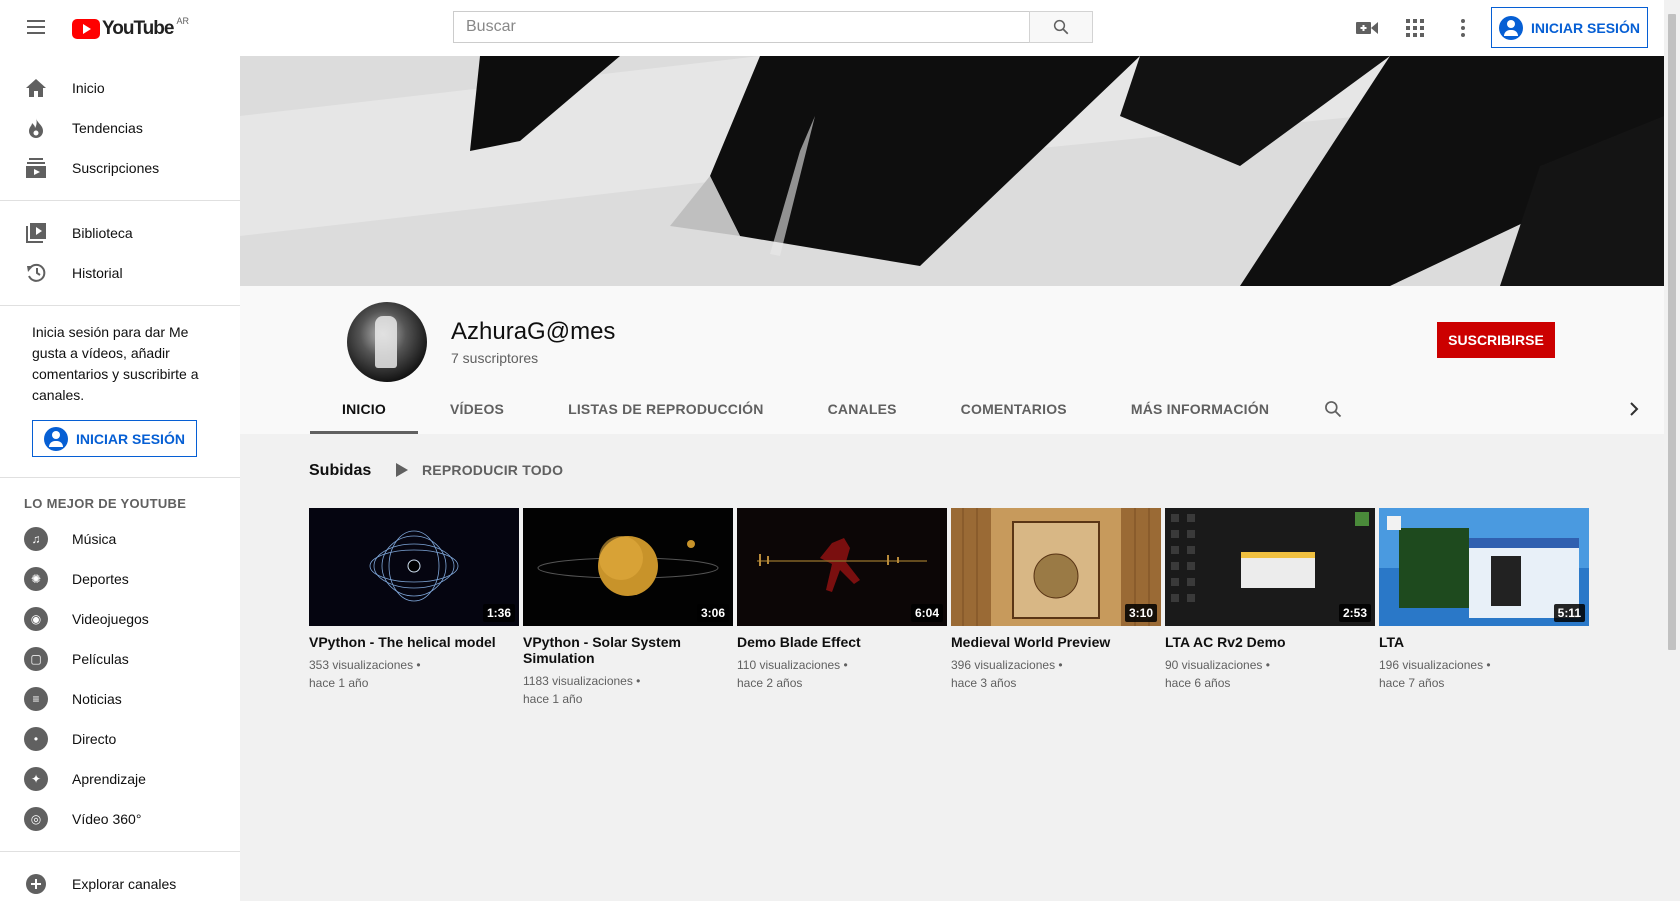 The height and width of the screenshot is (901, 1680). What do you see at coordinates (120, 539) in the screenshot?
I see `sidebar-item-musica: ♫ Música` at bounding box center [120, 539].